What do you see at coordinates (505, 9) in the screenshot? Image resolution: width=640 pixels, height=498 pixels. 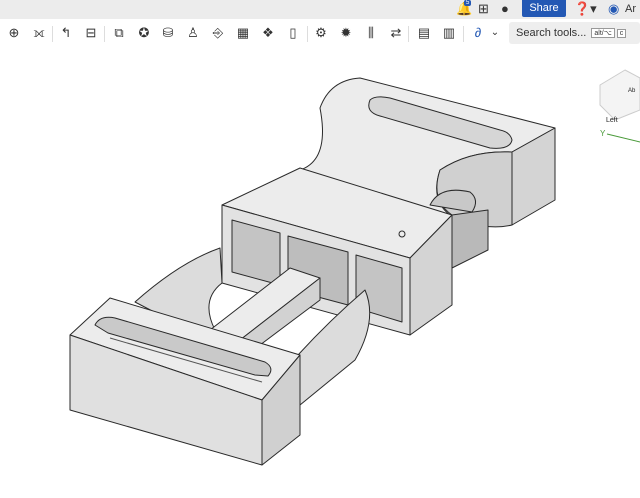 I see `learning-icon: ●` at bounding box center [505, 9].